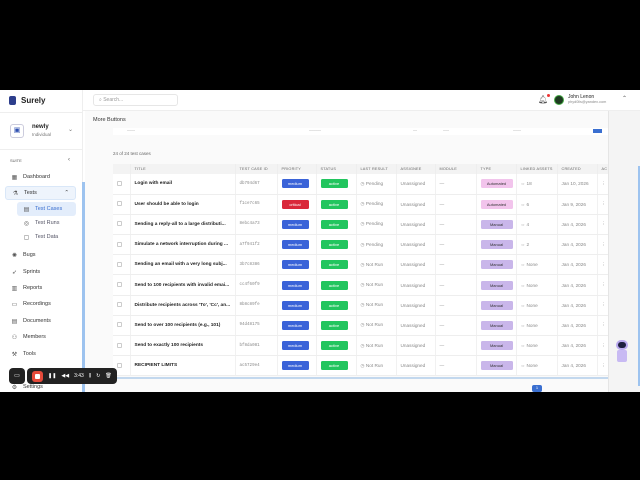  I want to click on search-filter: ⁃⁃⁃⁃, so click(131, 130).